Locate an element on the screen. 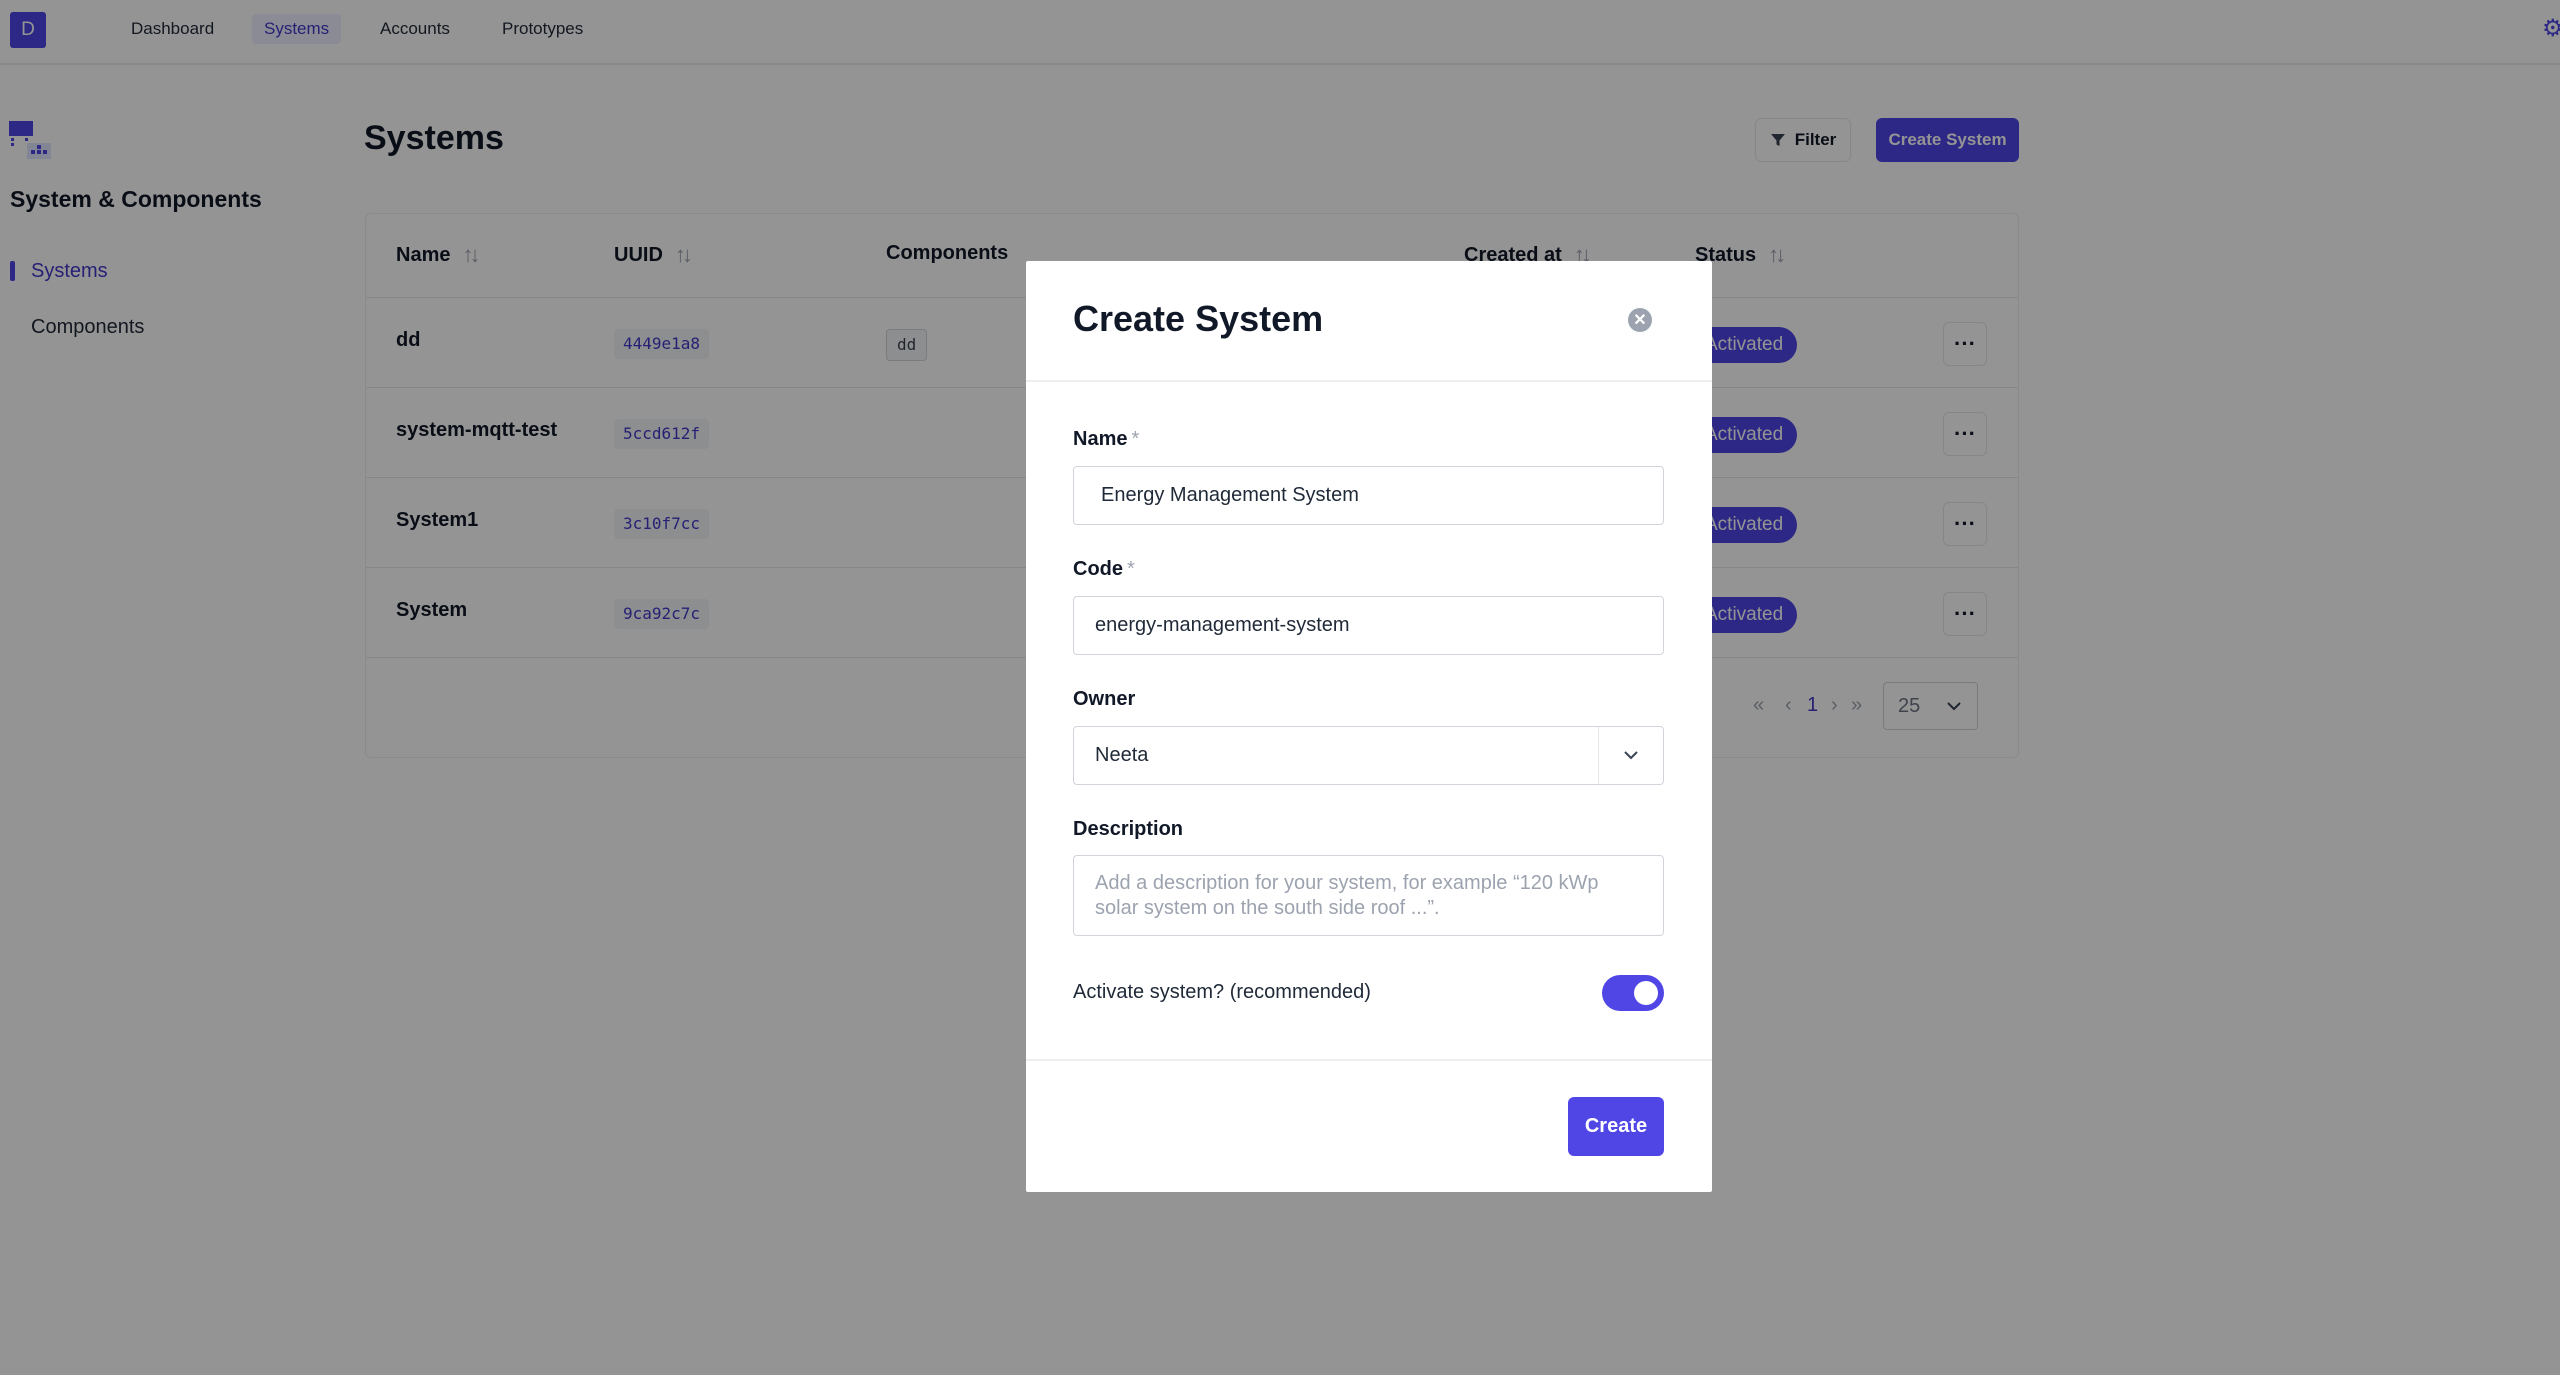 The height and width of the screenshot is (1375, 2560). create-button: Create is located at coordinates (1616, 1126).